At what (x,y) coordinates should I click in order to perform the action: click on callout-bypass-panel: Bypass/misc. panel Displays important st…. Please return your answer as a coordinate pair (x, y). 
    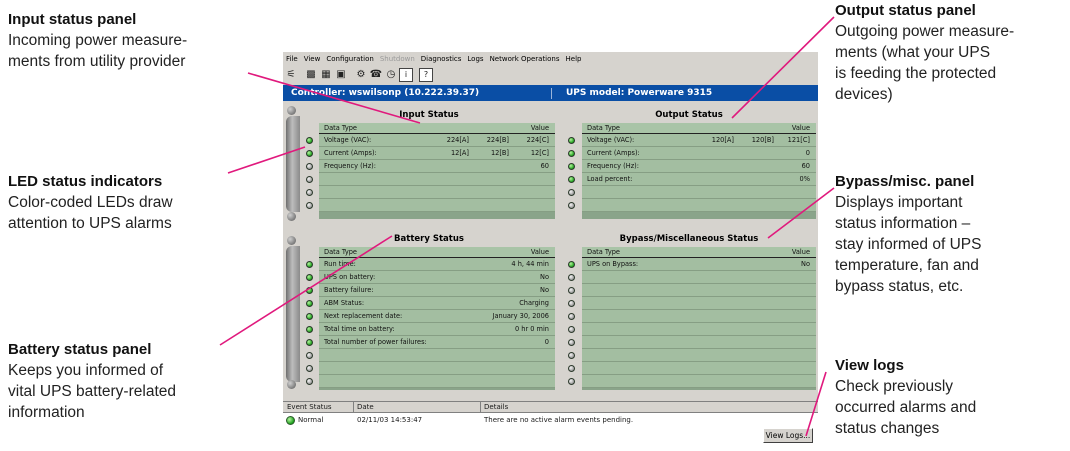
    Looking at the image, I should click on (950, 234).